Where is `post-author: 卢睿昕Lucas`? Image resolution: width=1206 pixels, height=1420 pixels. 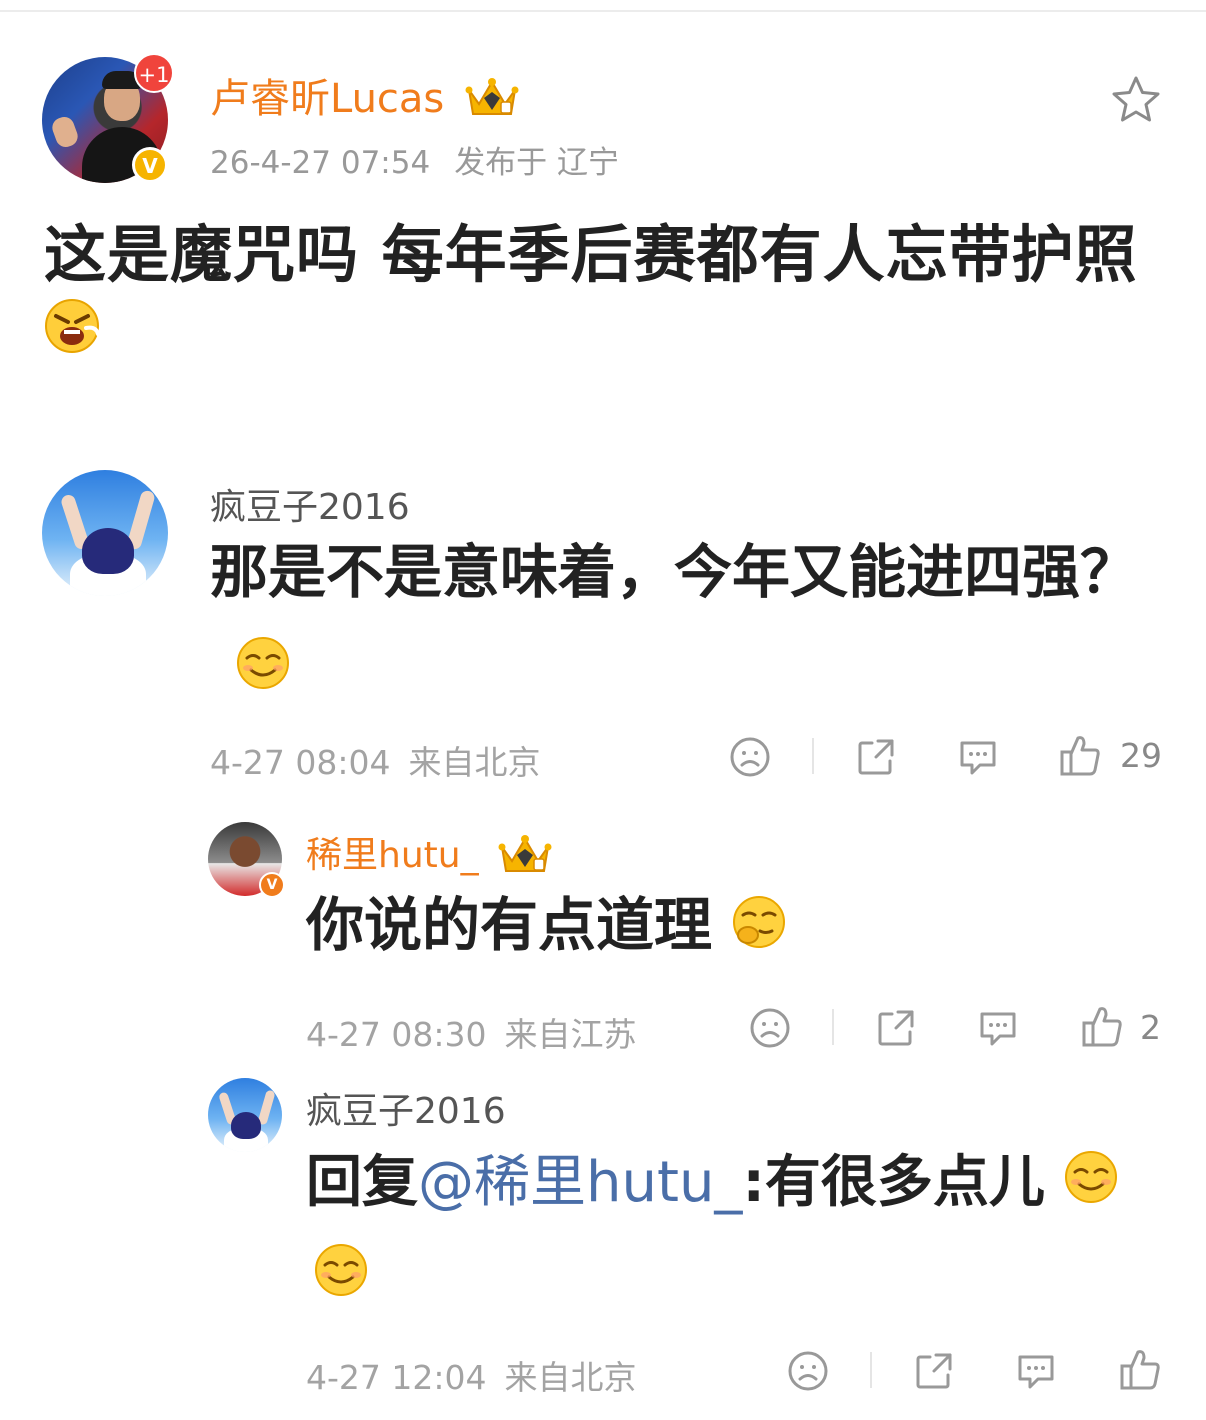 post-author: 卢睿昕Lucas is located at coordinates (364, 97).